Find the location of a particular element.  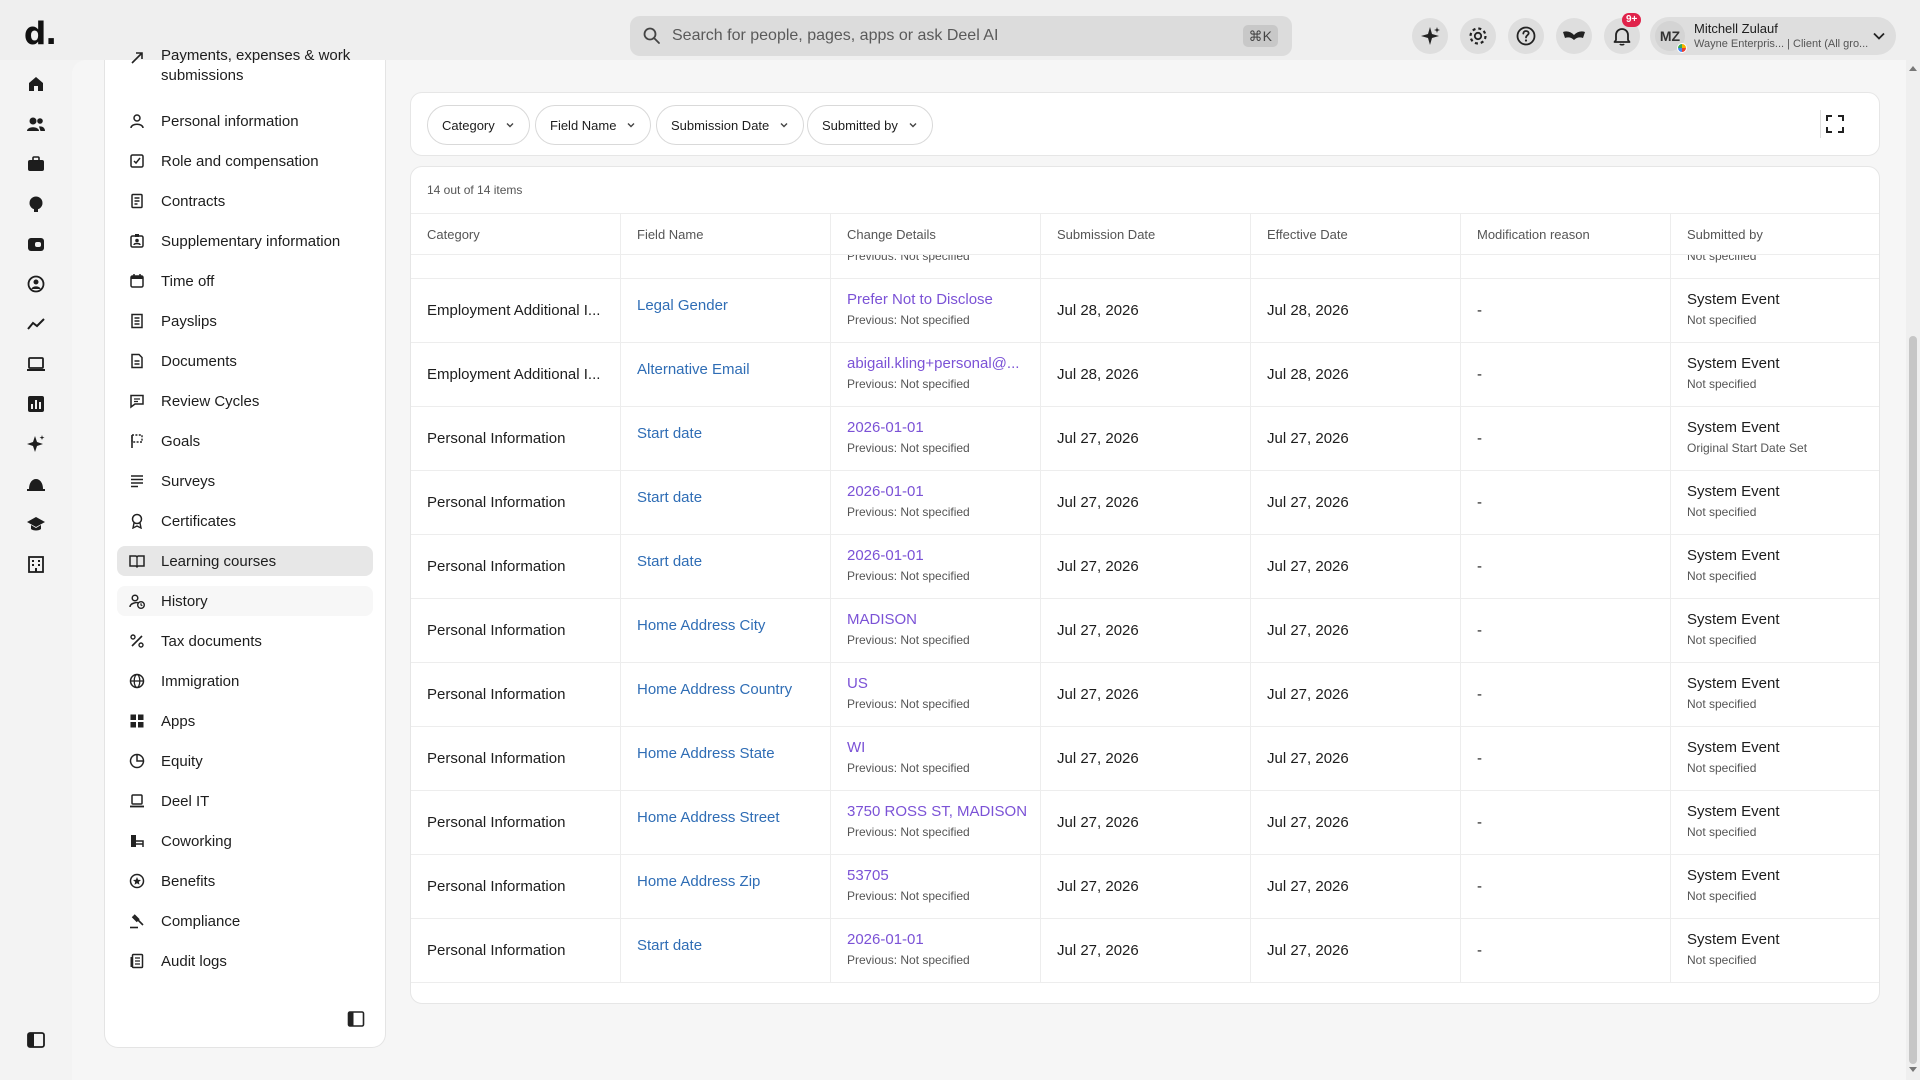

column-header-submitted-by: Submitted by is located at coordinates (1775, 235).